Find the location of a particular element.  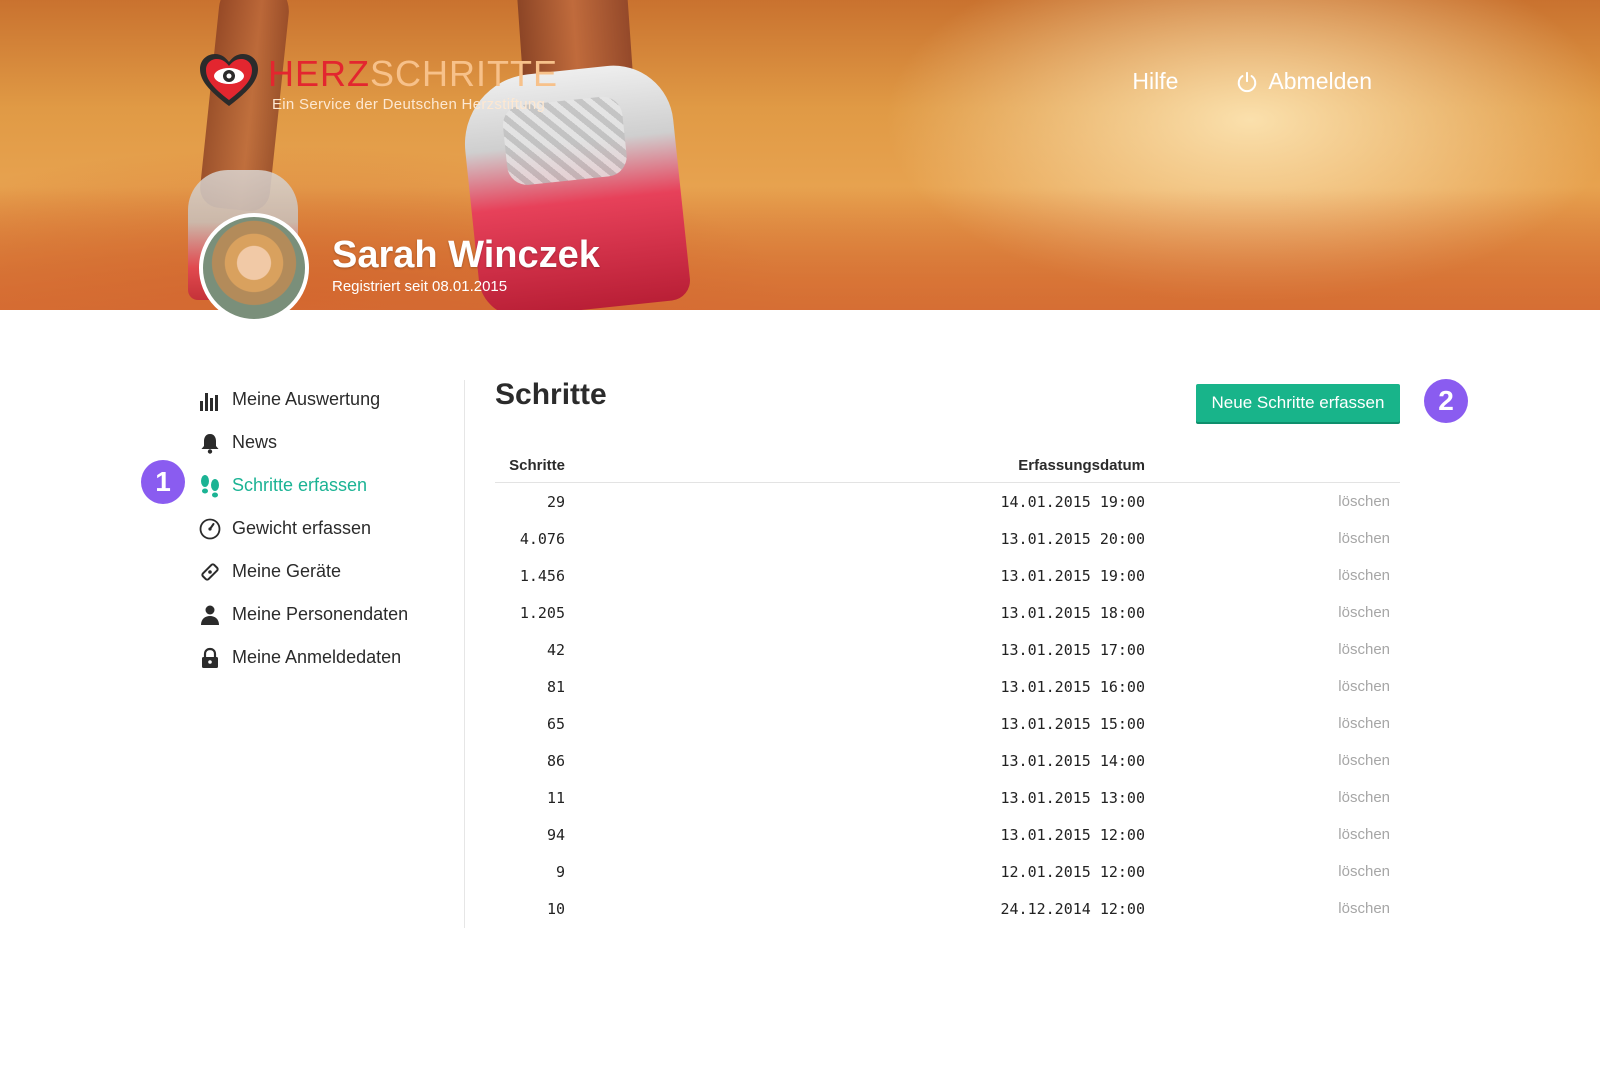

help-link: Hilfe is located at coordinates (1155, 81).